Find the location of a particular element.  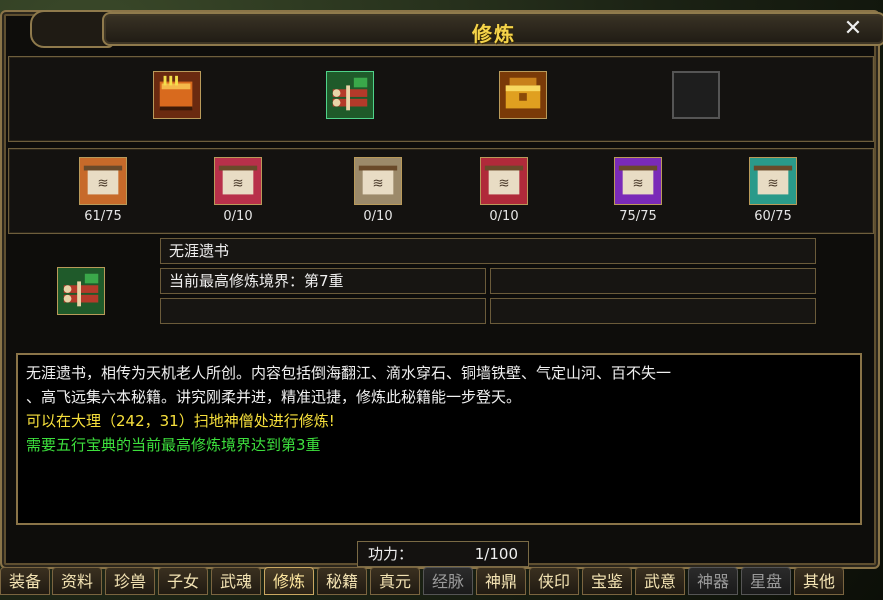

realm-field: 当前最高修炼境界：第7重 is located at coordinates (323, 281).